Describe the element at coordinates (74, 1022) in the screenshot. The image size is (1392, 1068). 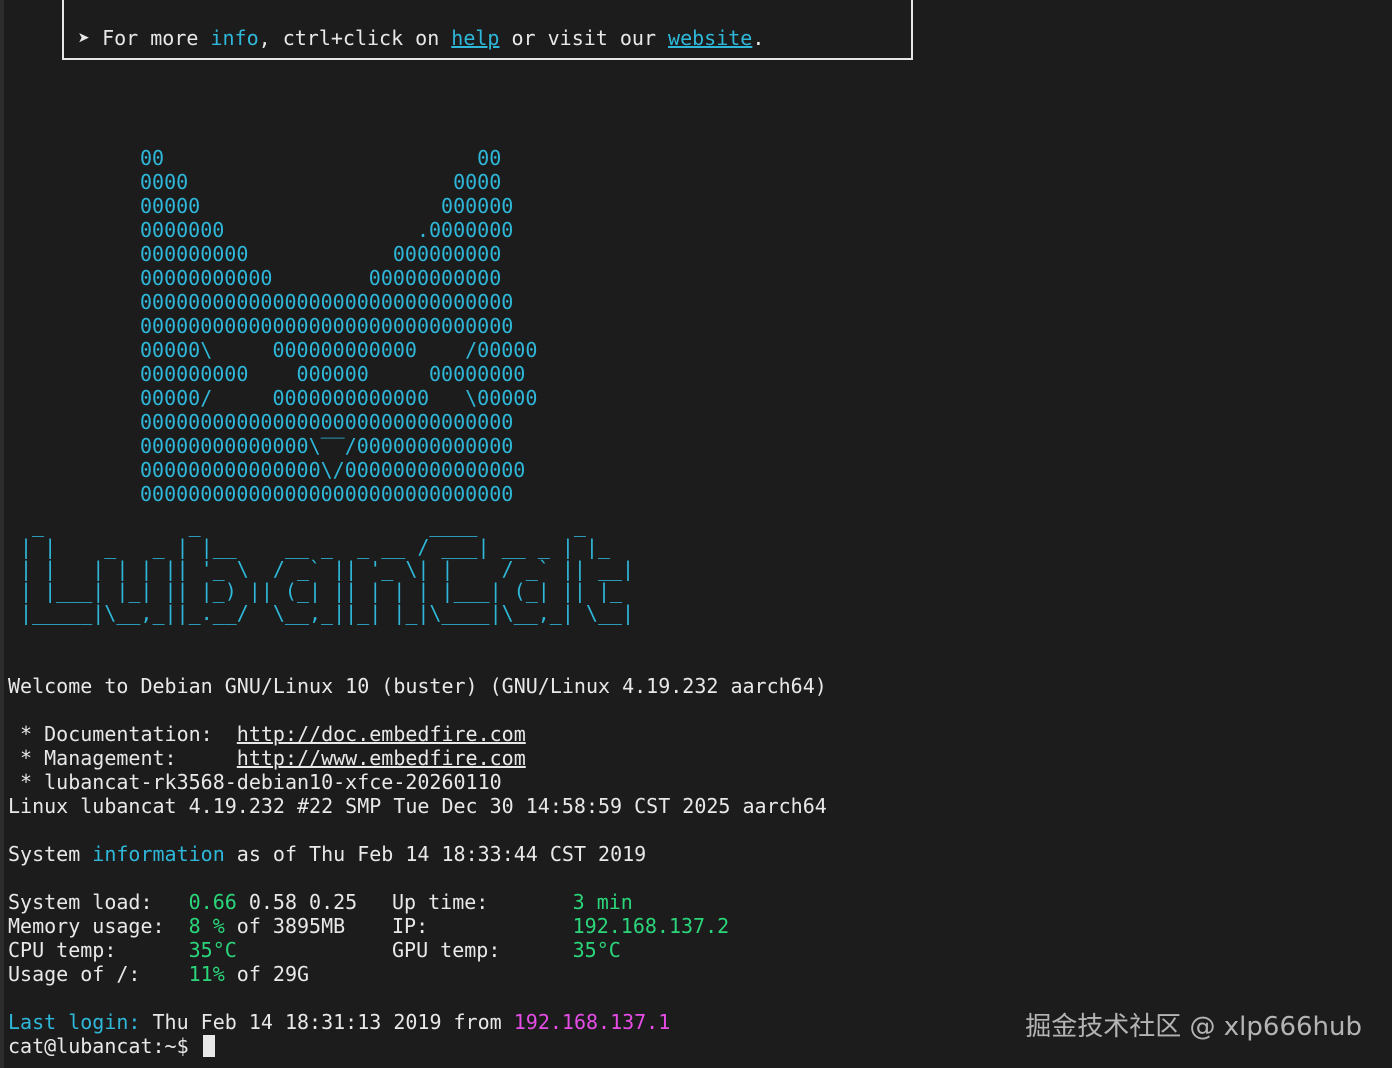
I see `last-login-label: Last login:` at that location.